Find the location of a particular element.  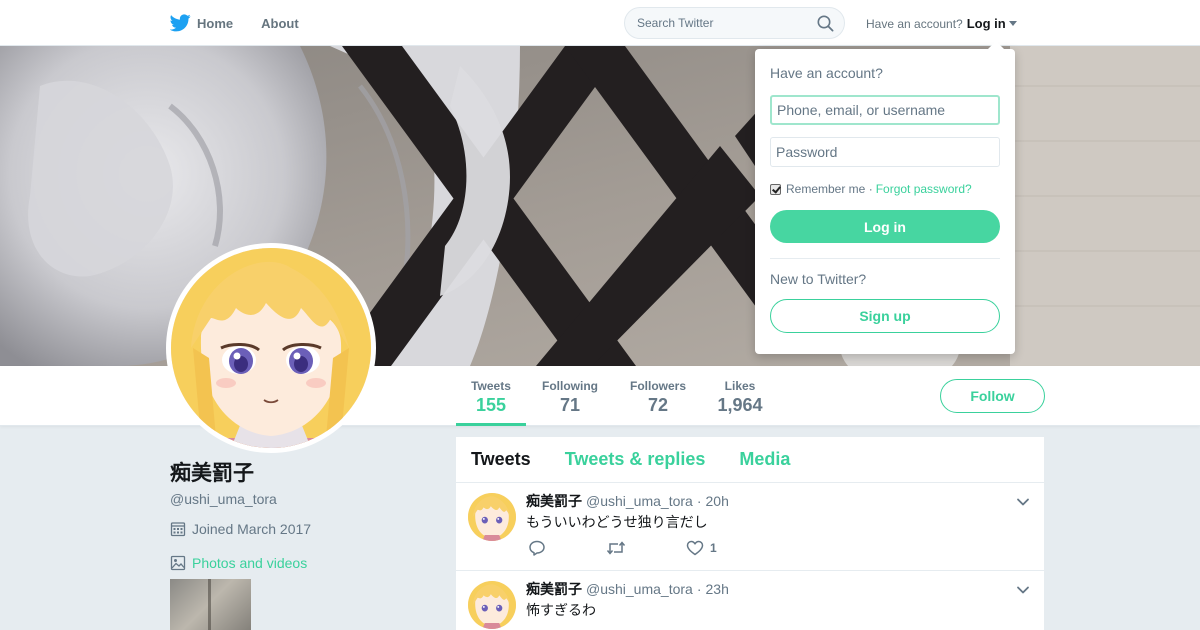

account-prompt: Have an account? Log in is located at coordinates (941, 23).